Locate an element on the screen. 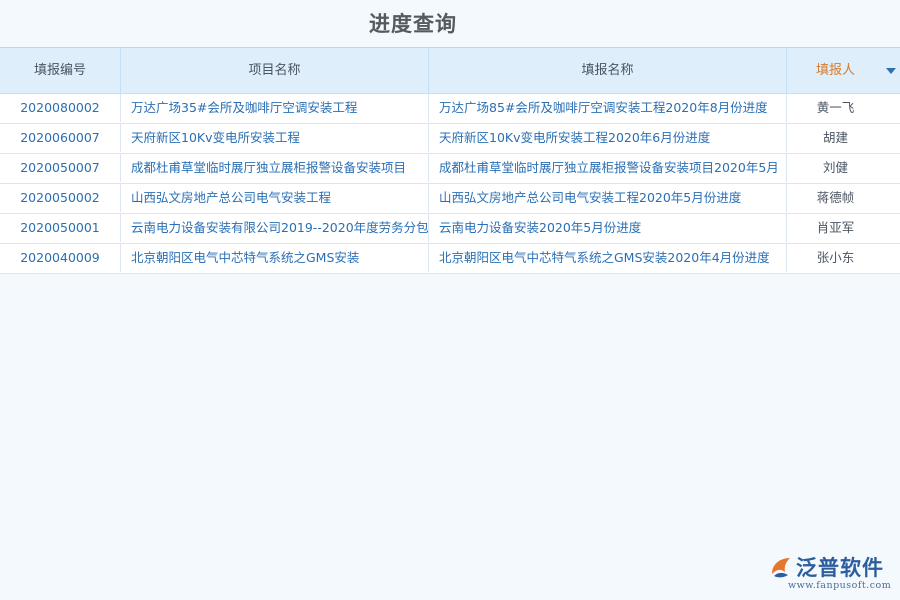  caret-down-icon is located at coordinates (891, 71).